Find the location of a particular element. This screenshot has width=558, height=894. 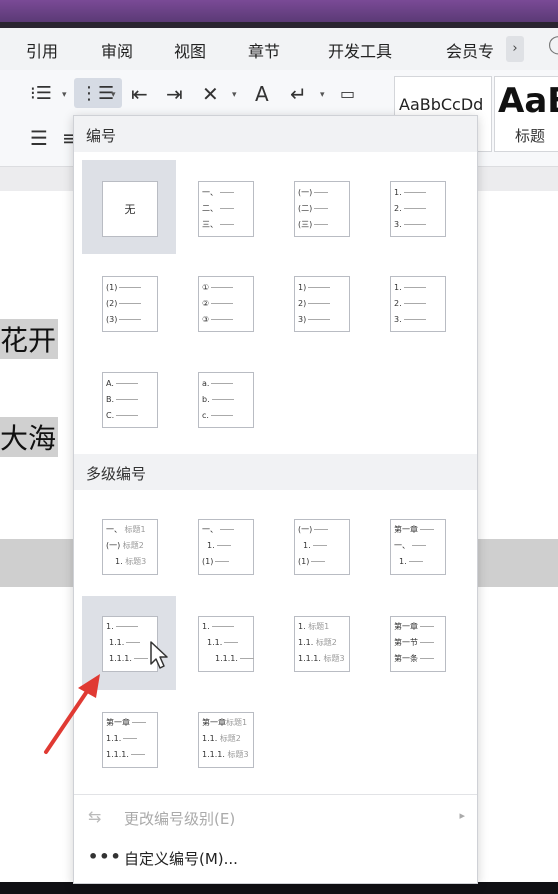

multilevel-option-1: 一、 标题1 (一) 标题2 1. 标题3 is located at coordinates (130, 547).